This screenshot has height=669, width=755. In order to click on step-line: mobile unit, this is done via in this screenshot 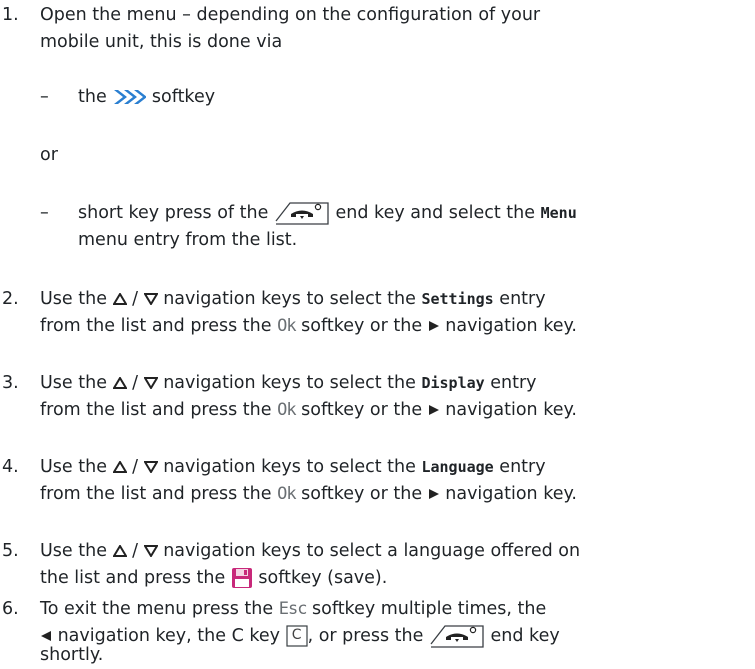, I will do `click(161, 42)`.